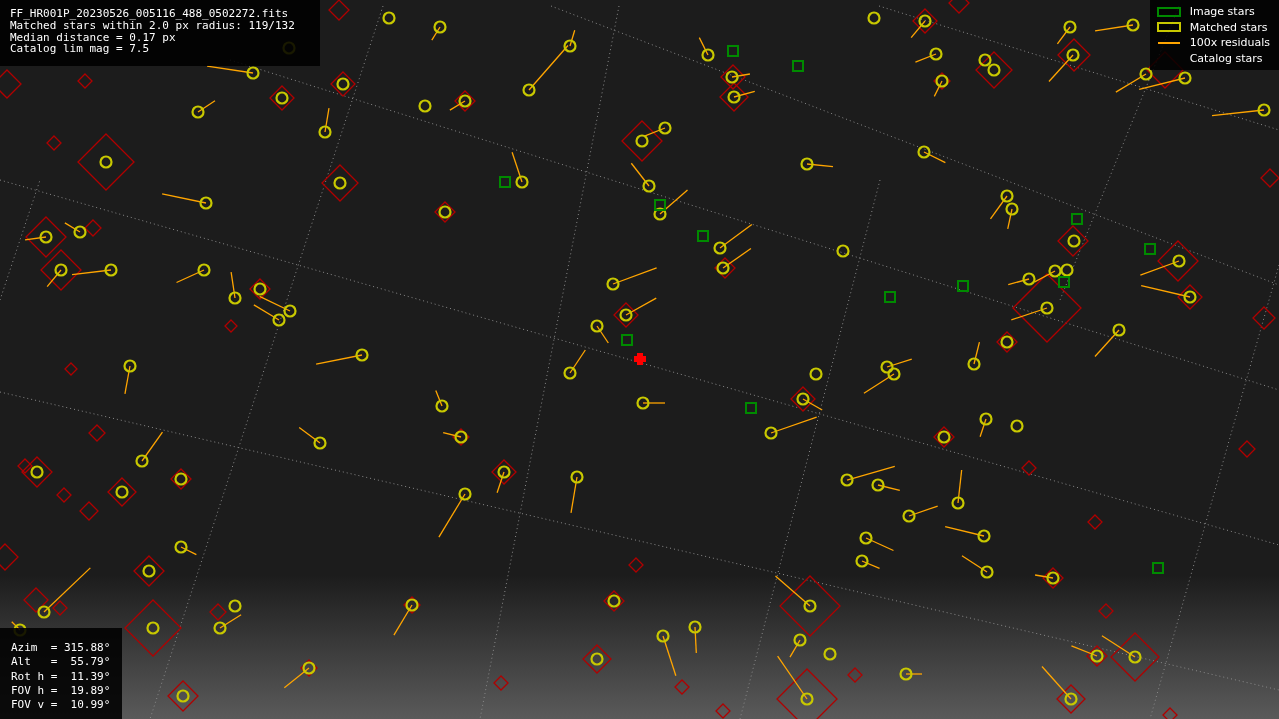 The width and height of the screenshot is (1279, 719). Describe the element at coordinates (1222, 12) in the screenshot. I see `legend-label: Image stars` at that location.